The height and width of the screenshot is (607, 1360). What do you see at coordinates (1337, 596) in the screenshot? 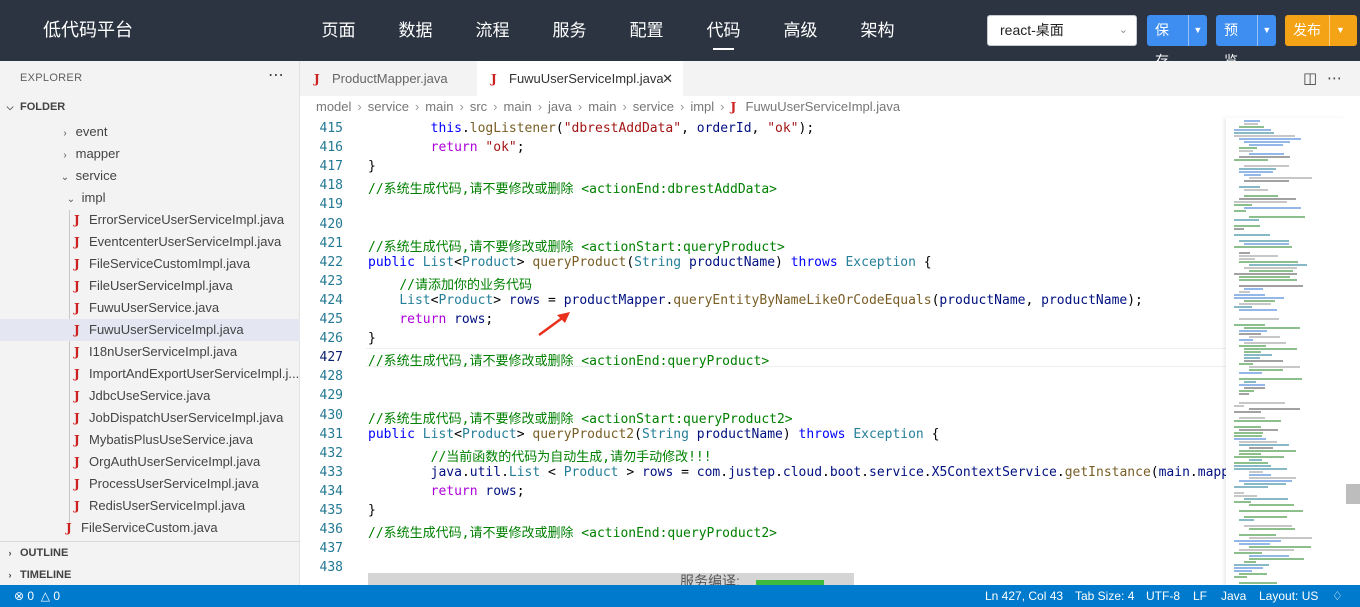
I see `notifications-bell-icon: ♢` at bounding box center [1337, 596].